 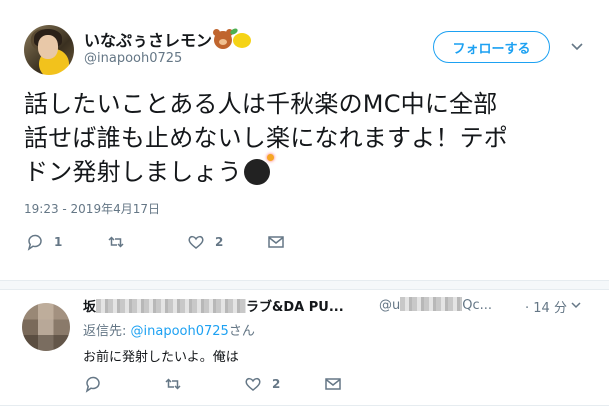 I want to click on like-count: 2, so click(x=219, y=242).